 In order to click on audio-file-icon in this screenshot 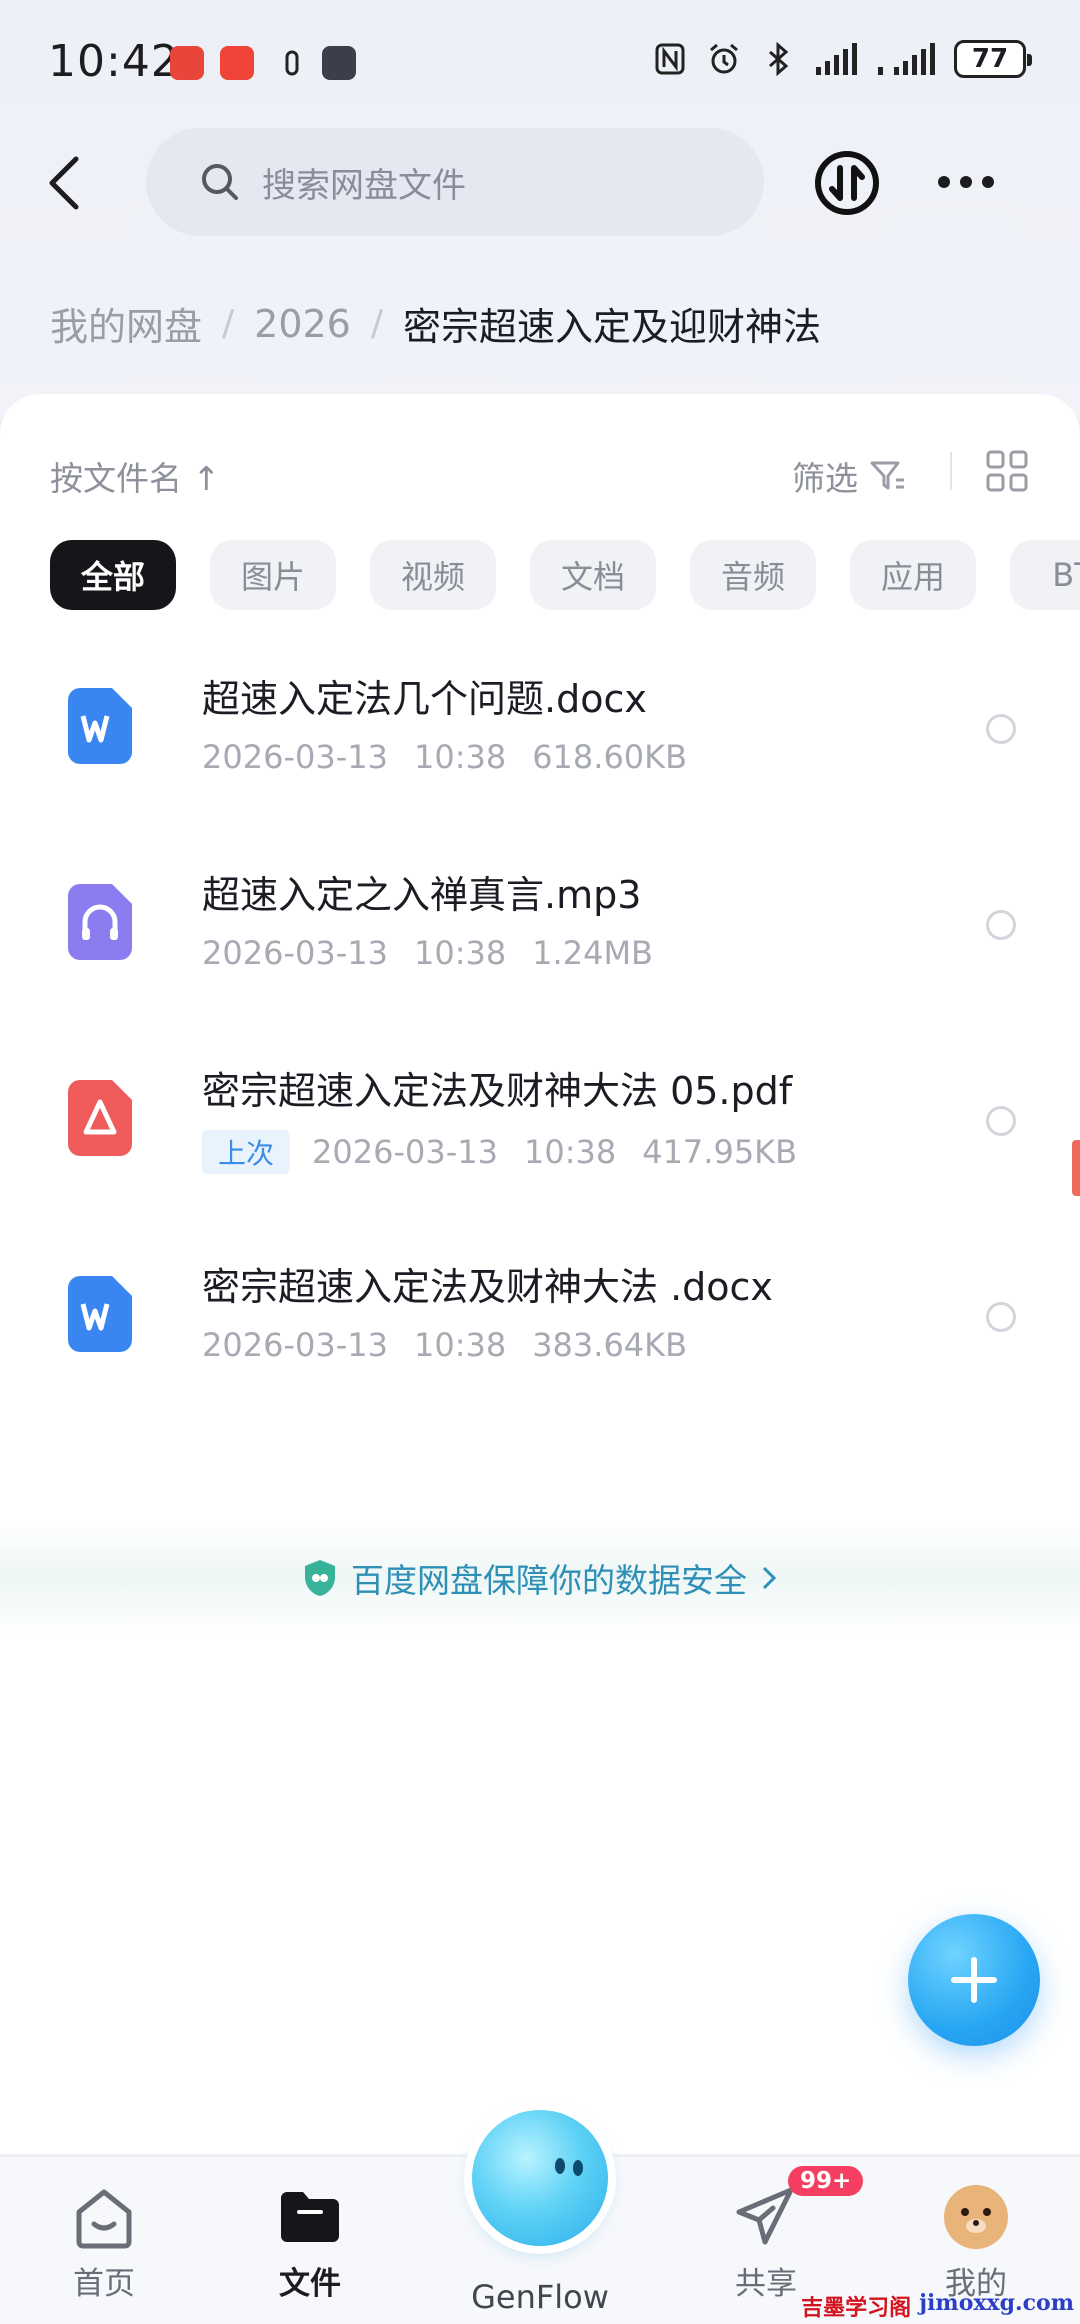, I will do `click(100, 922)`.